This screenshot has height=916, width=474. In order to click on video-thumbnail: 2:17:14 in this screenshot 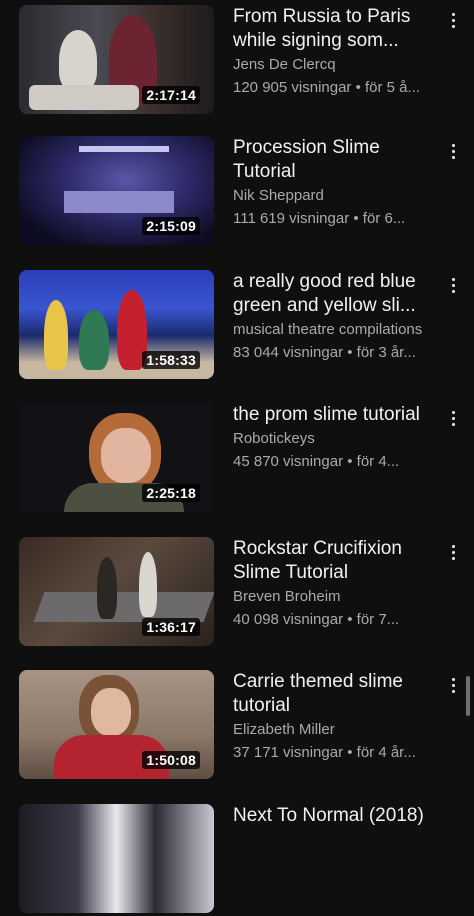, I will do `click(116, 59)`.